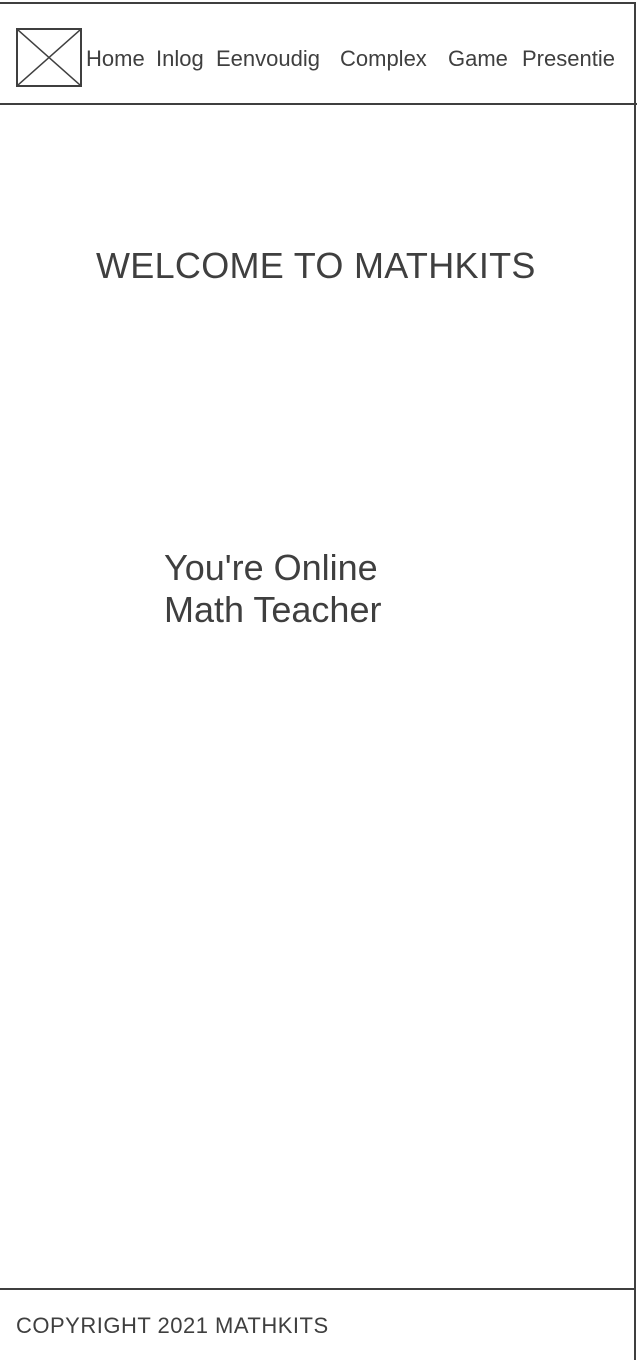 This screenshot has height=1360, width=638. Describe the element at coordinates (271, 567) in the screenshot. I see `tagline-line-1: You're Online` at that location.